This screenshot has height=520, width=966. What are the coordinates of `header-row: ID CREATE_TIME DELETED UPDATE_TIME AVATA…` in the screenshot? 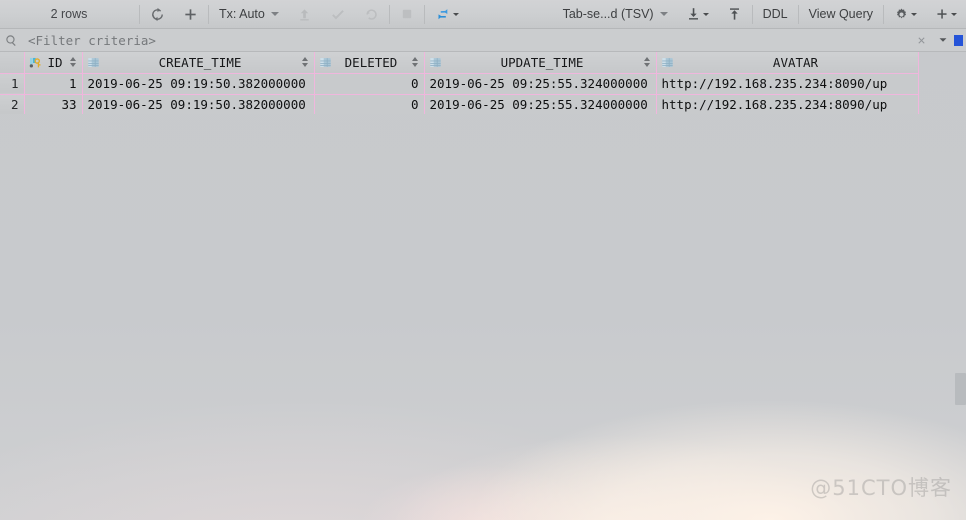 It's located at (459, 63).